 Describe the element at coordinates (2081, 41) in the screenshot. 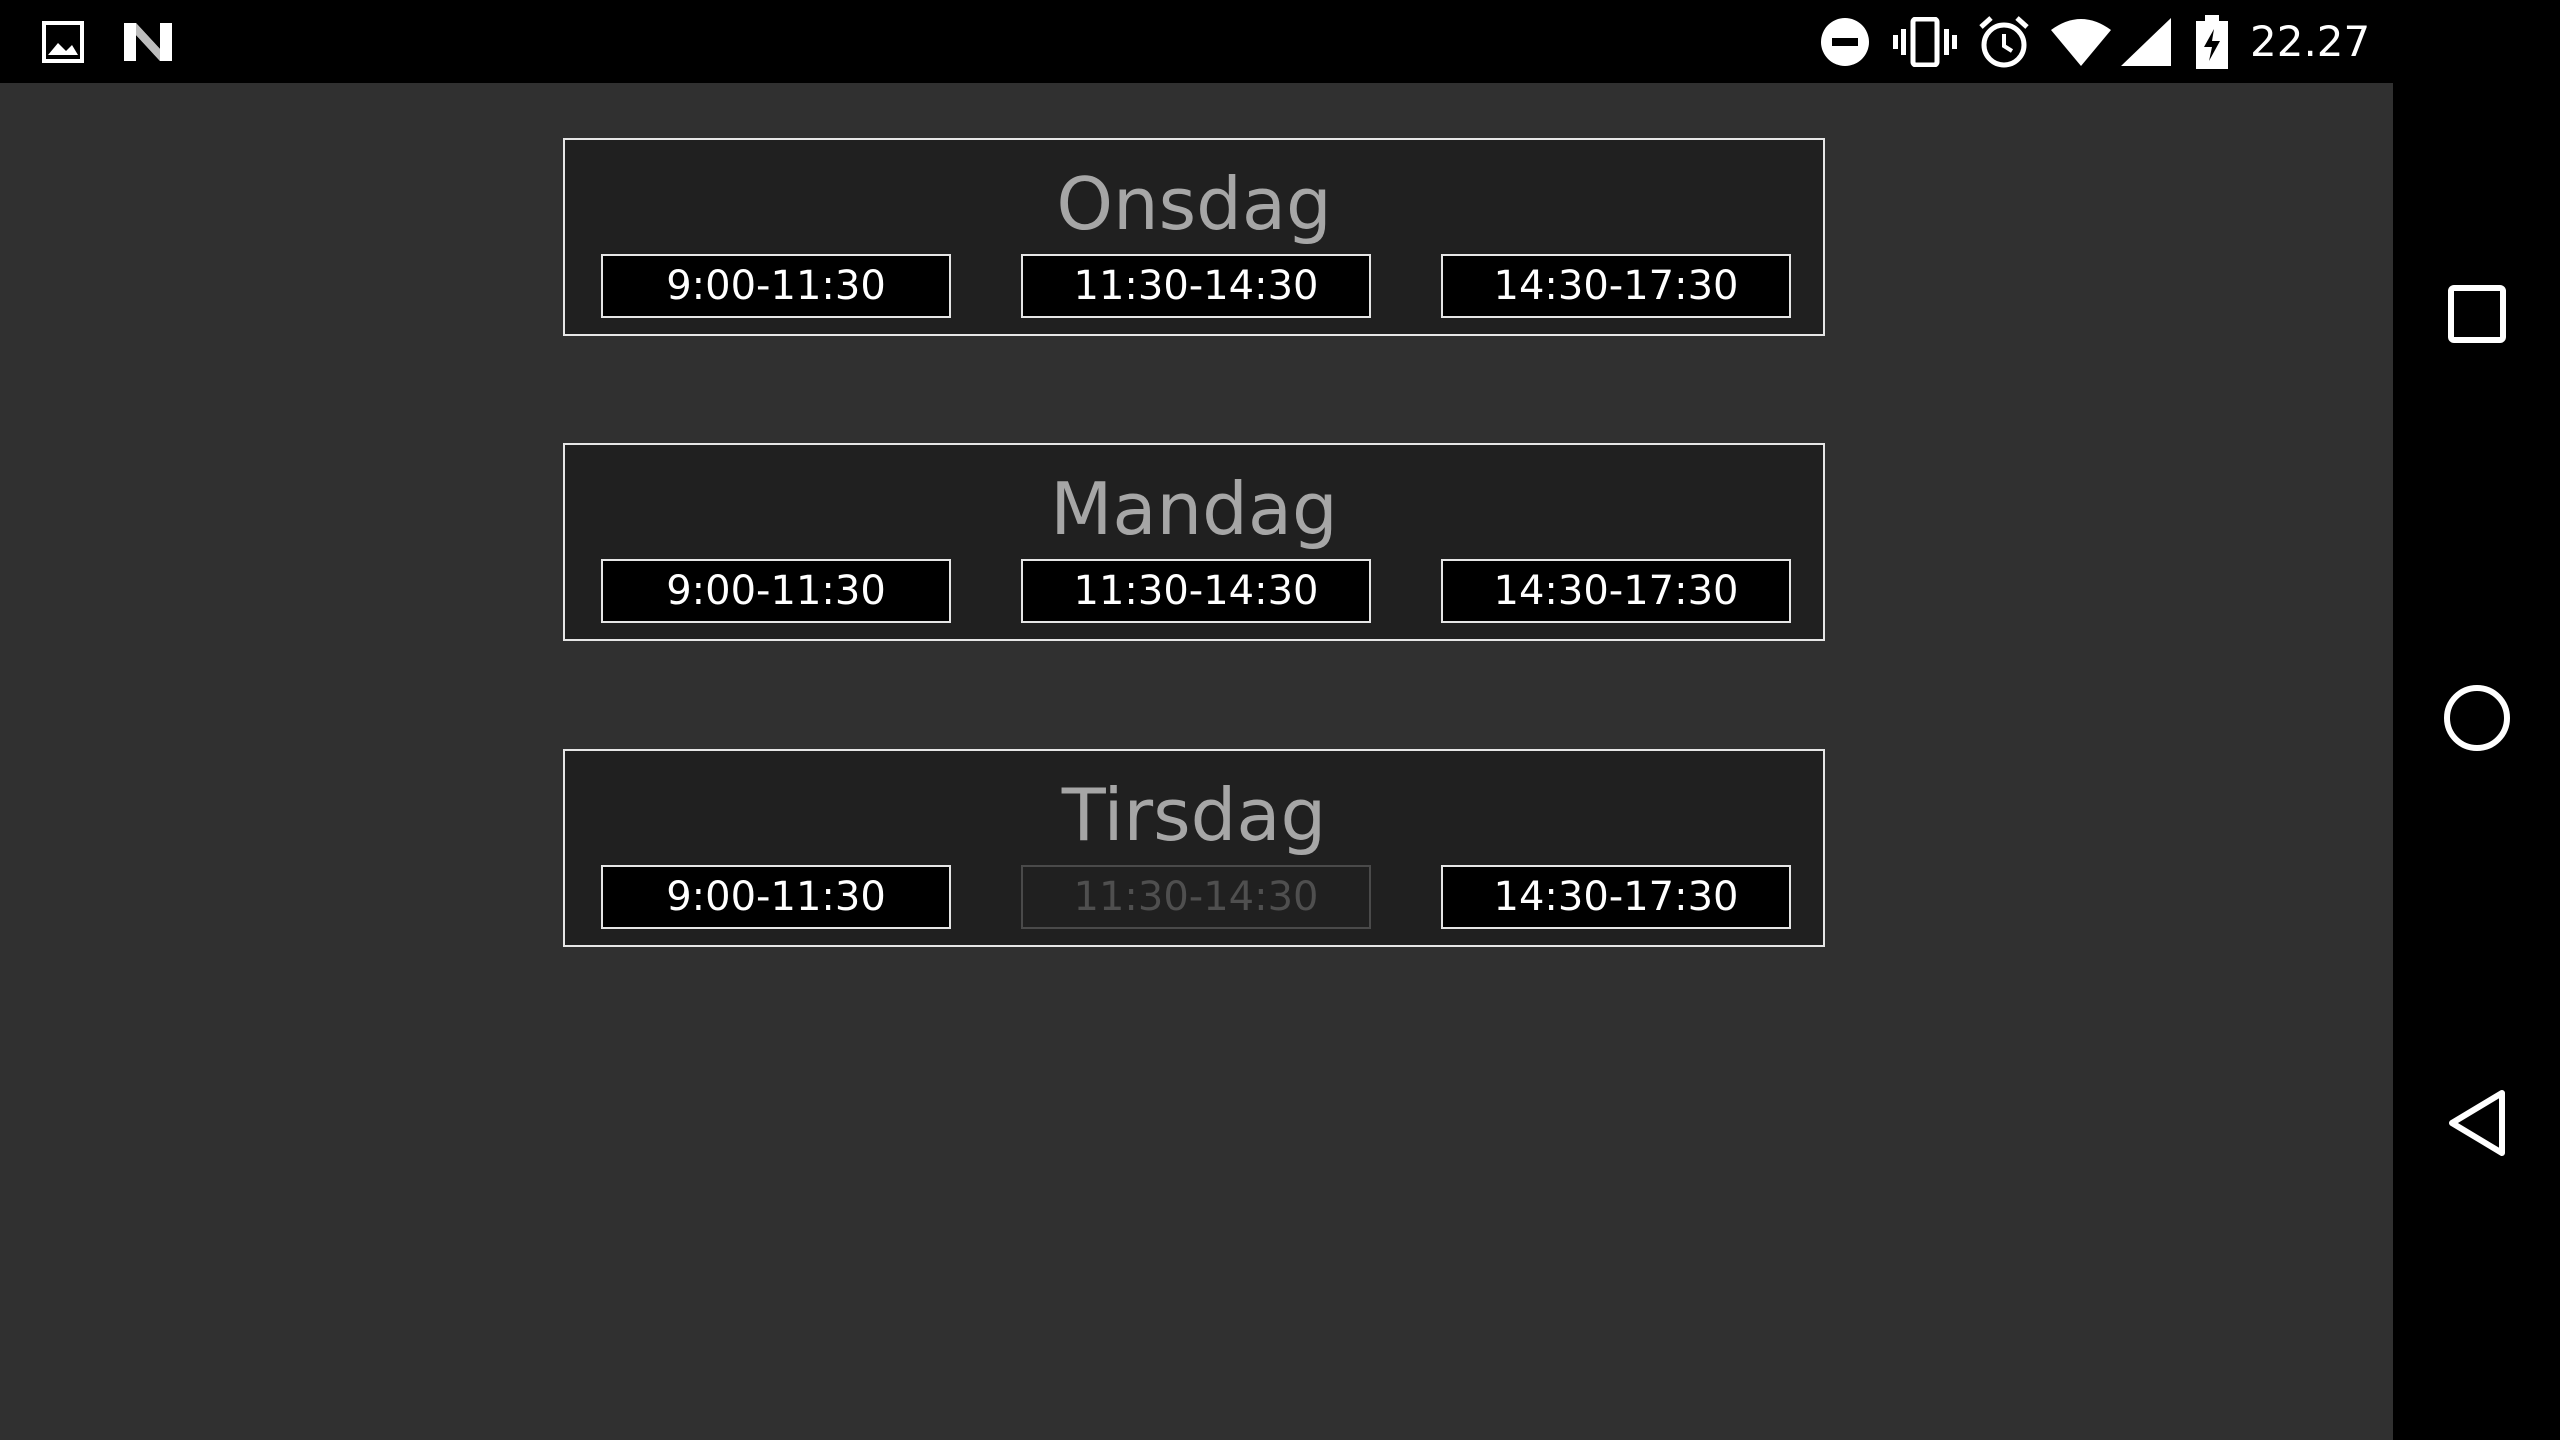

I see `wifi-icon` at that location.